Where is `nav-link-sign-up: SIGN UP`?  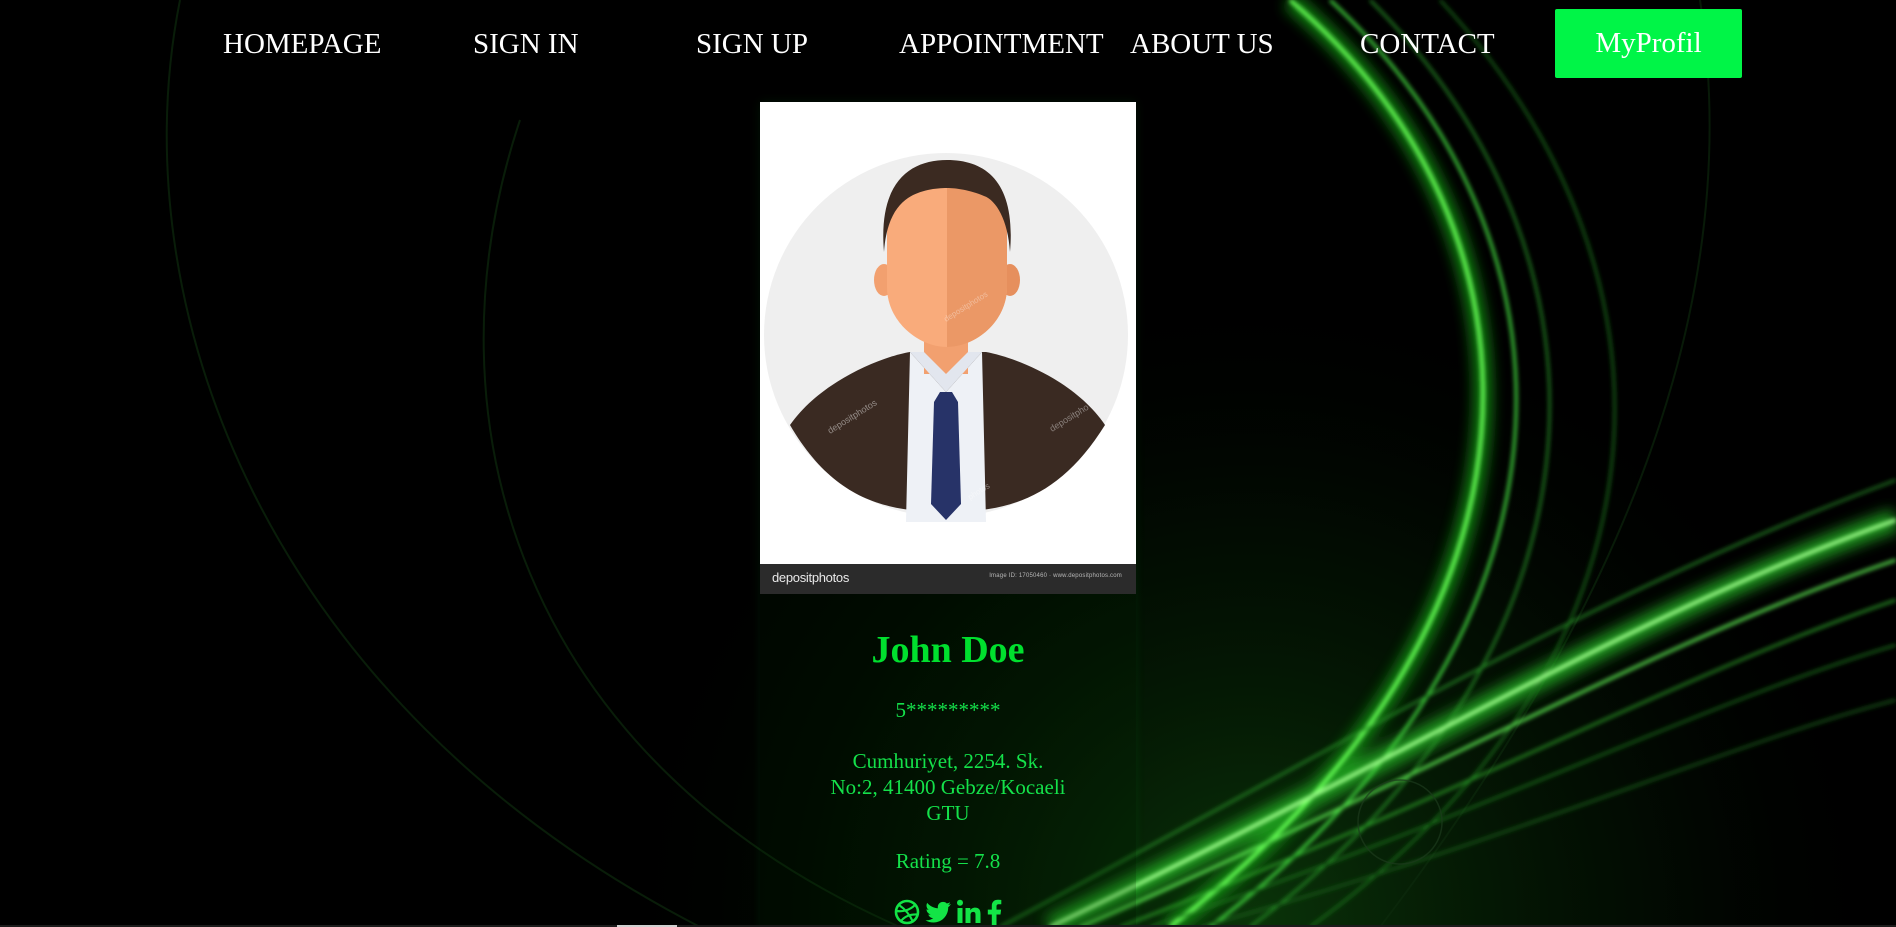 nav-link-sign-up: SIGN UP is located at coordinates (752, 44).